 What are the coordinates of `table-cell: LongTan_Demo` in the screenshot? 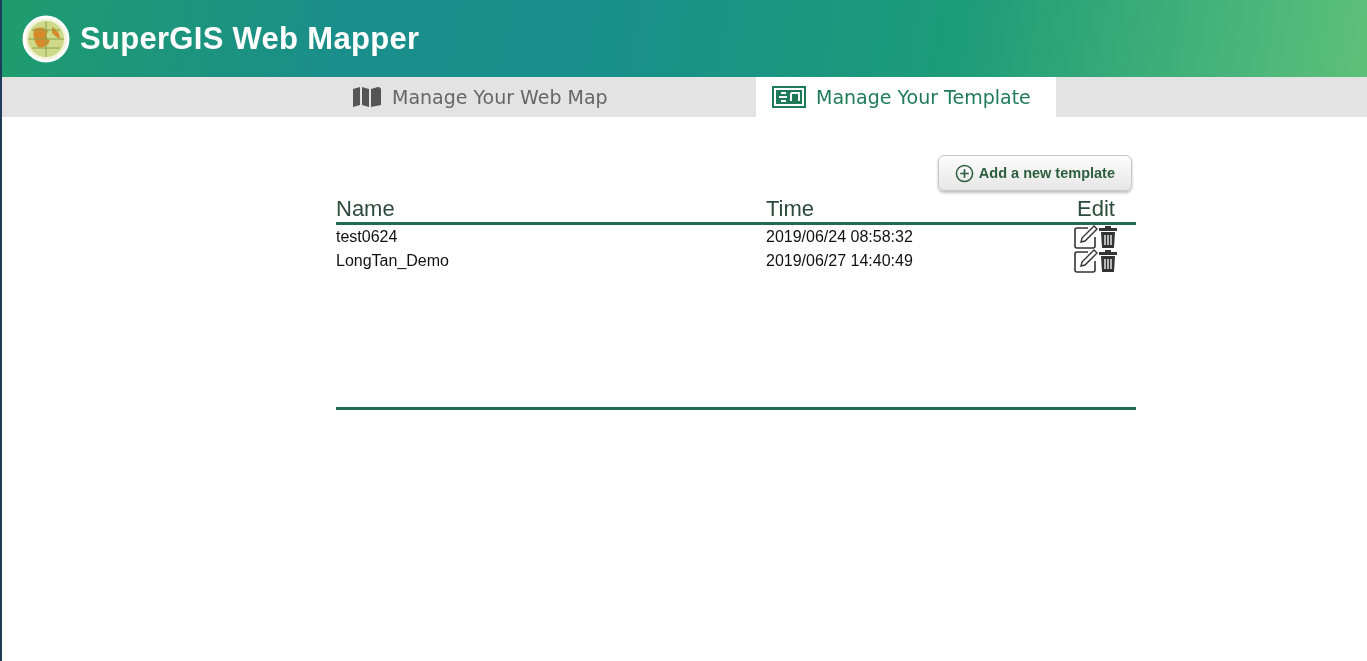 It's located at (392, 260).